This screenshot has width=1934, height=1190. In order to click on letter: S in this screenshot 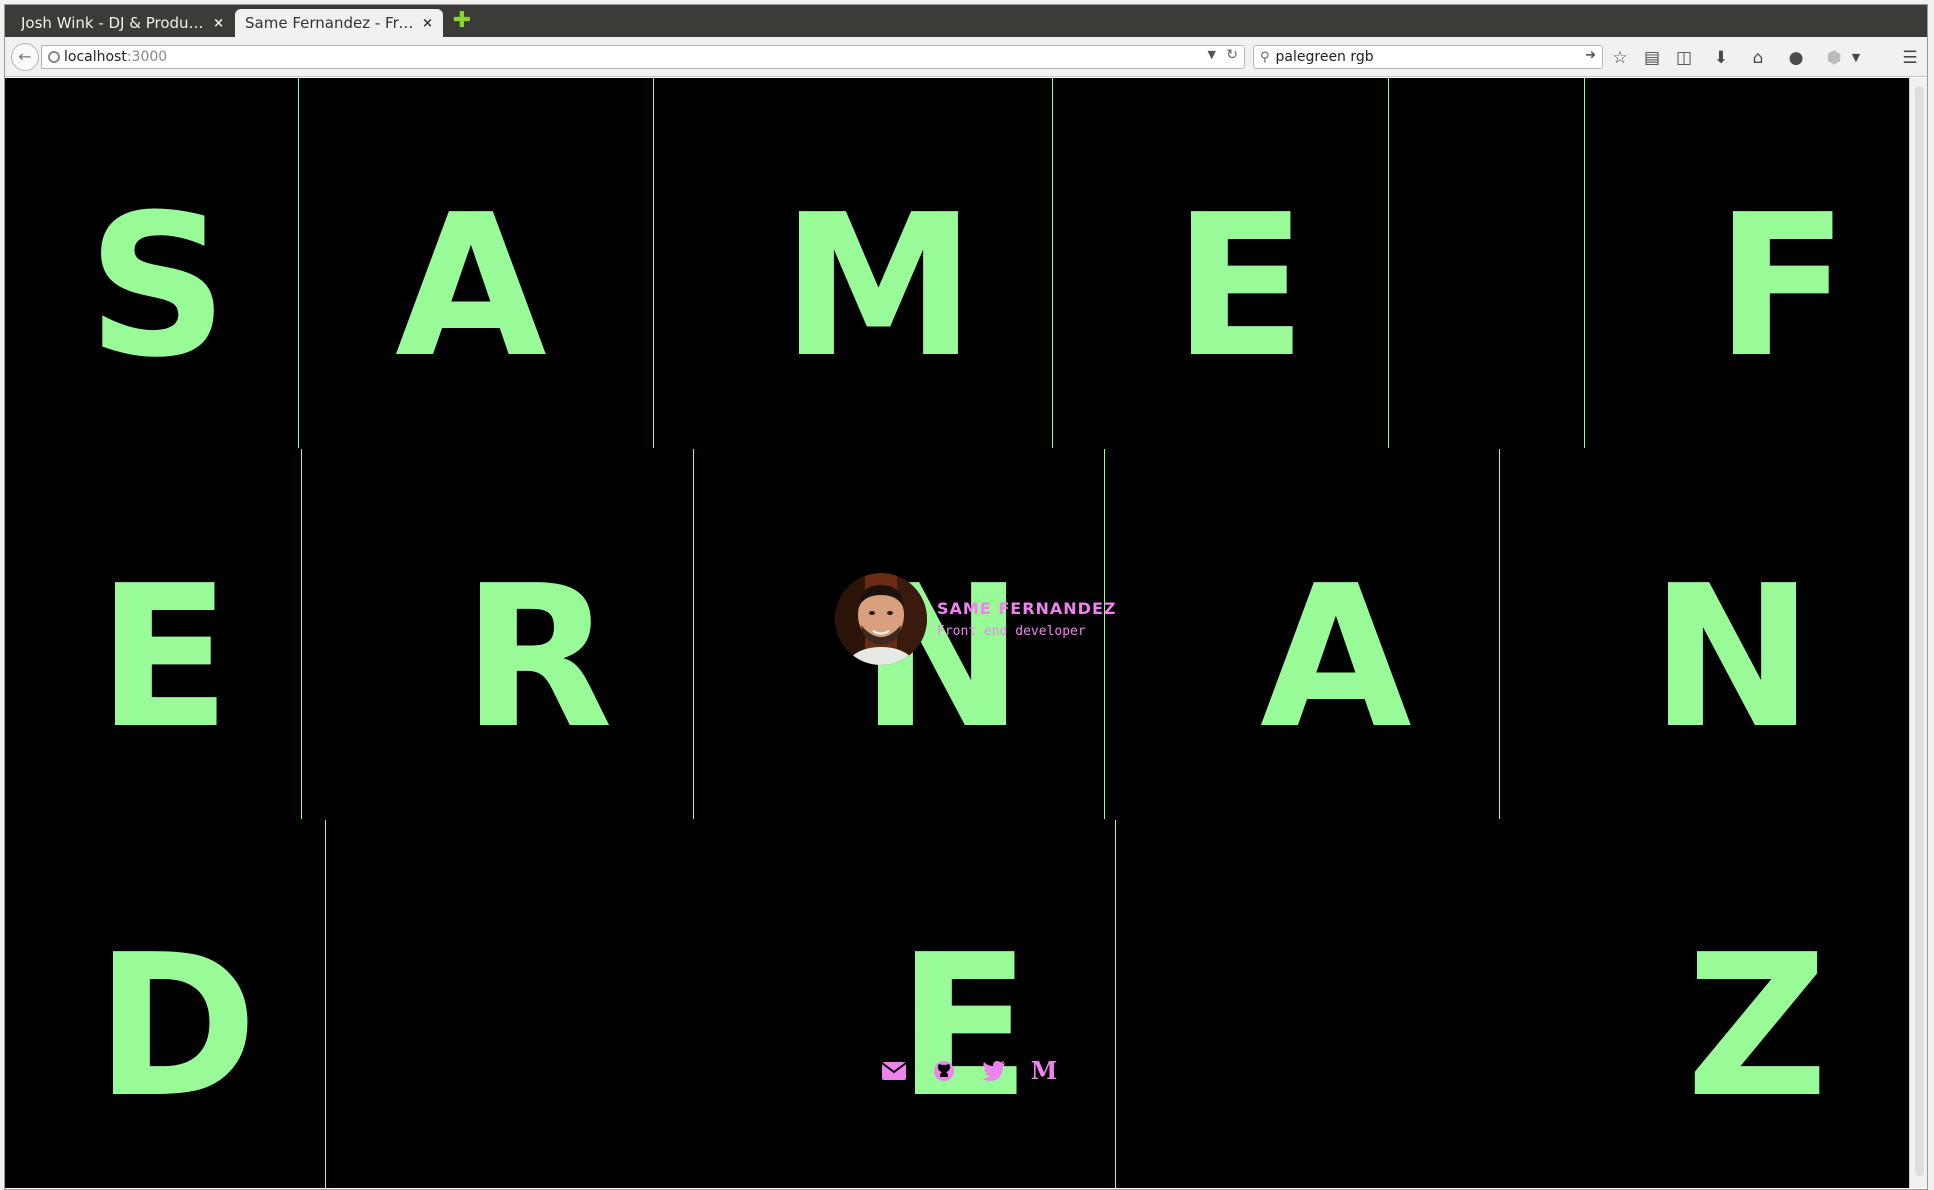, I will do `click(158, 287)`.